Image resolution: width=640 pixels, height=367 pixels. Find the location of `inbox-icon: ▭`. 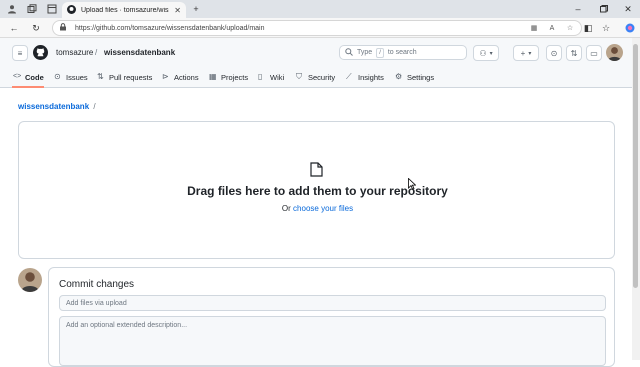

inbox-icon: ▭ is located at coordinates (594, 53).